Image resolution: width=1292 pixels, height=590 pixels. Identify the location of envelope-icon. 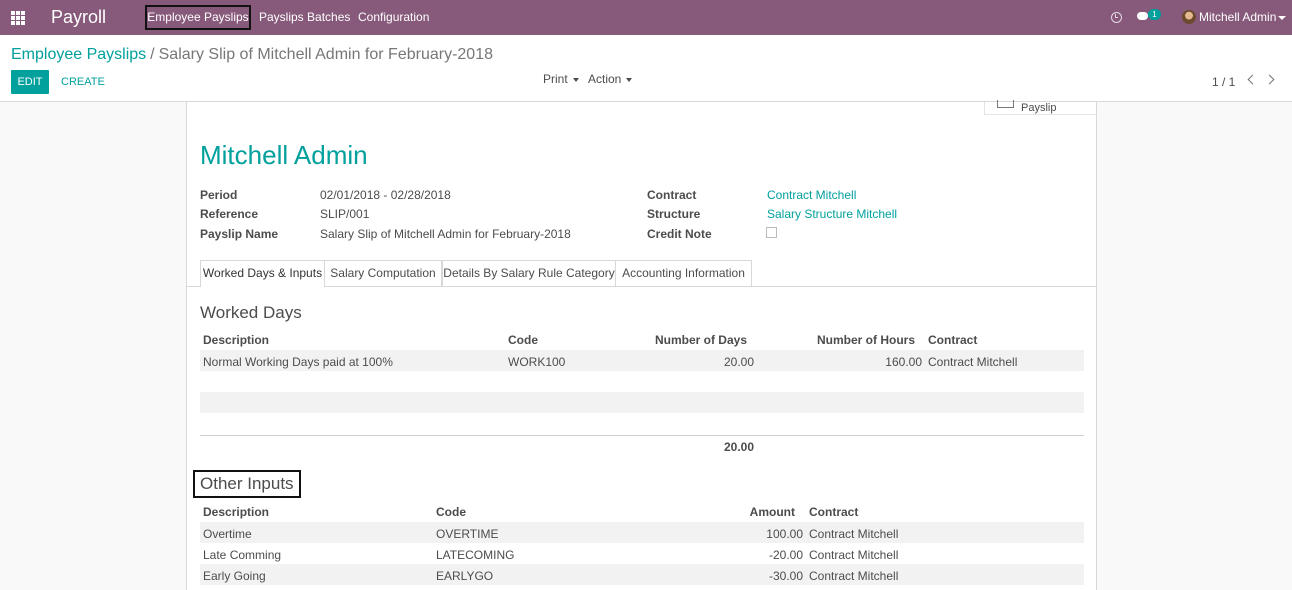
(1005, 104).